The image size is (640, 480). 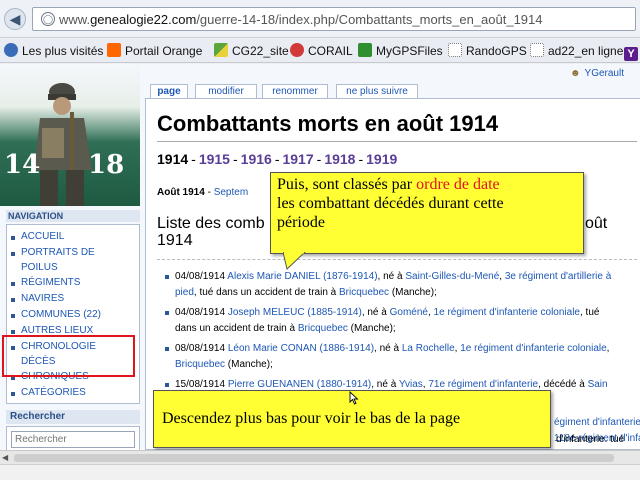 What do you see at coordinates (297, 50) in the screenshot?
I see `corail-icon` at bounding box center [297, 50].